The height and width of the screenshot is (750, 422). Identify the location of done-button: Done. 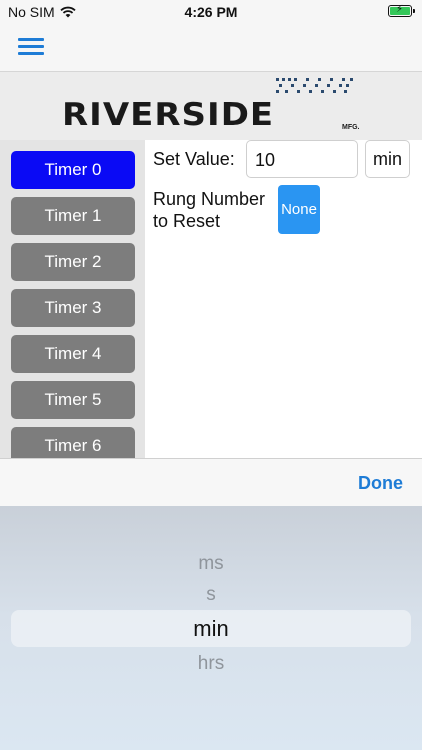
(380, 483).